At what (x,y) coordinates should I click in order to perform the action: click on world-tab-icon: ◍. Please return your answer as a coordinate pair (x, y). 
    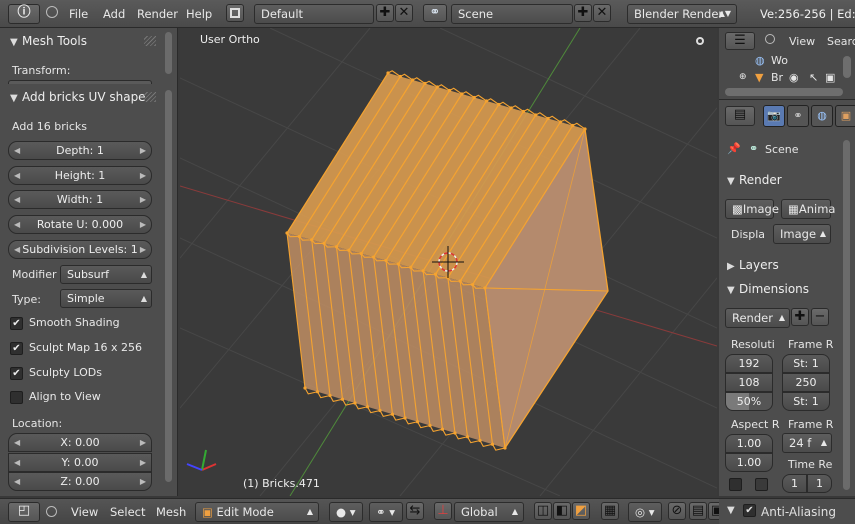
    Looking at the image, I should click on (822, 116).